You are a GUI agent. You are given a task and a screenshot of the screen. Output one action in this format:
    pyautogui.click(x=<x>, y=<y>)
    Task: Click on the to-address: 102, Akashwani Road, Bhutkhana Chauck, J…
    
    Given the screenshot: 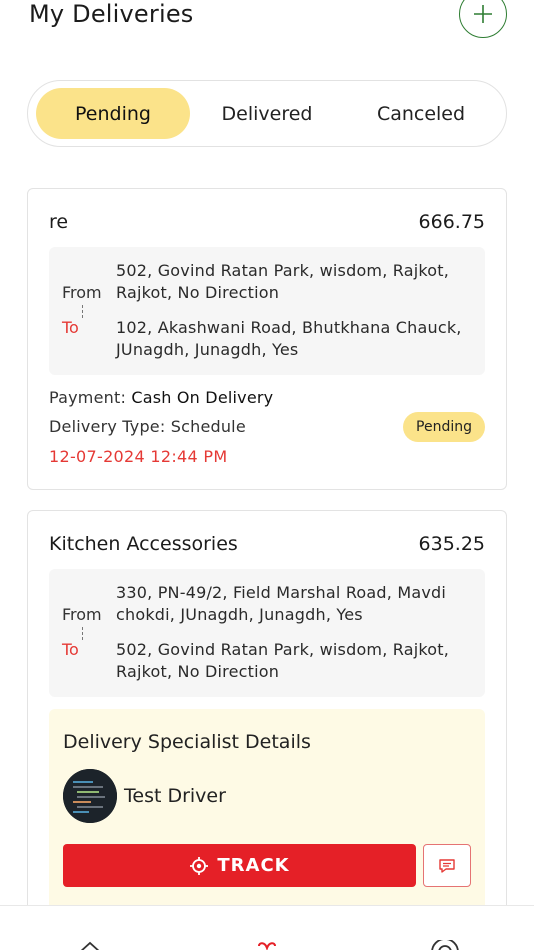 What is the action you would take?
    pyautogui.click(x=289, y=338)
    